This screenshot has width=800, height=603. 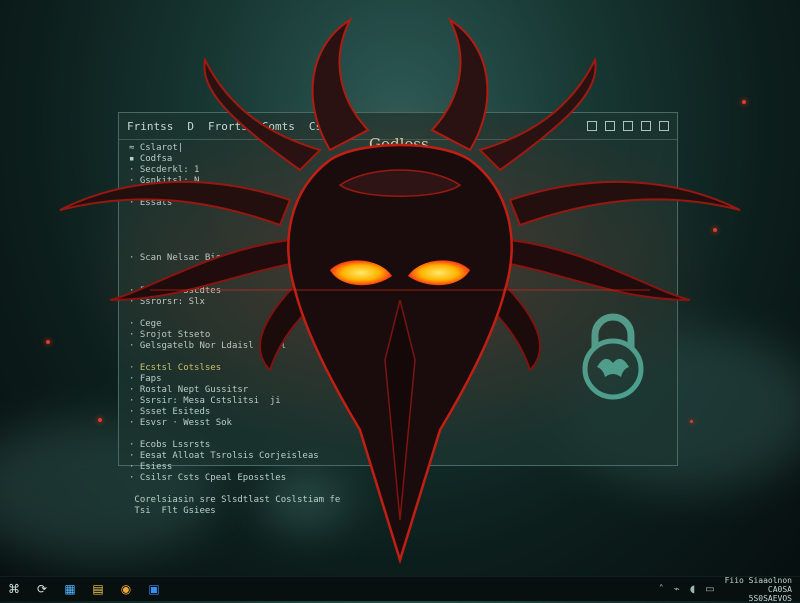 I want to click on network-icon: ⌁, so click(x=677, y=589).